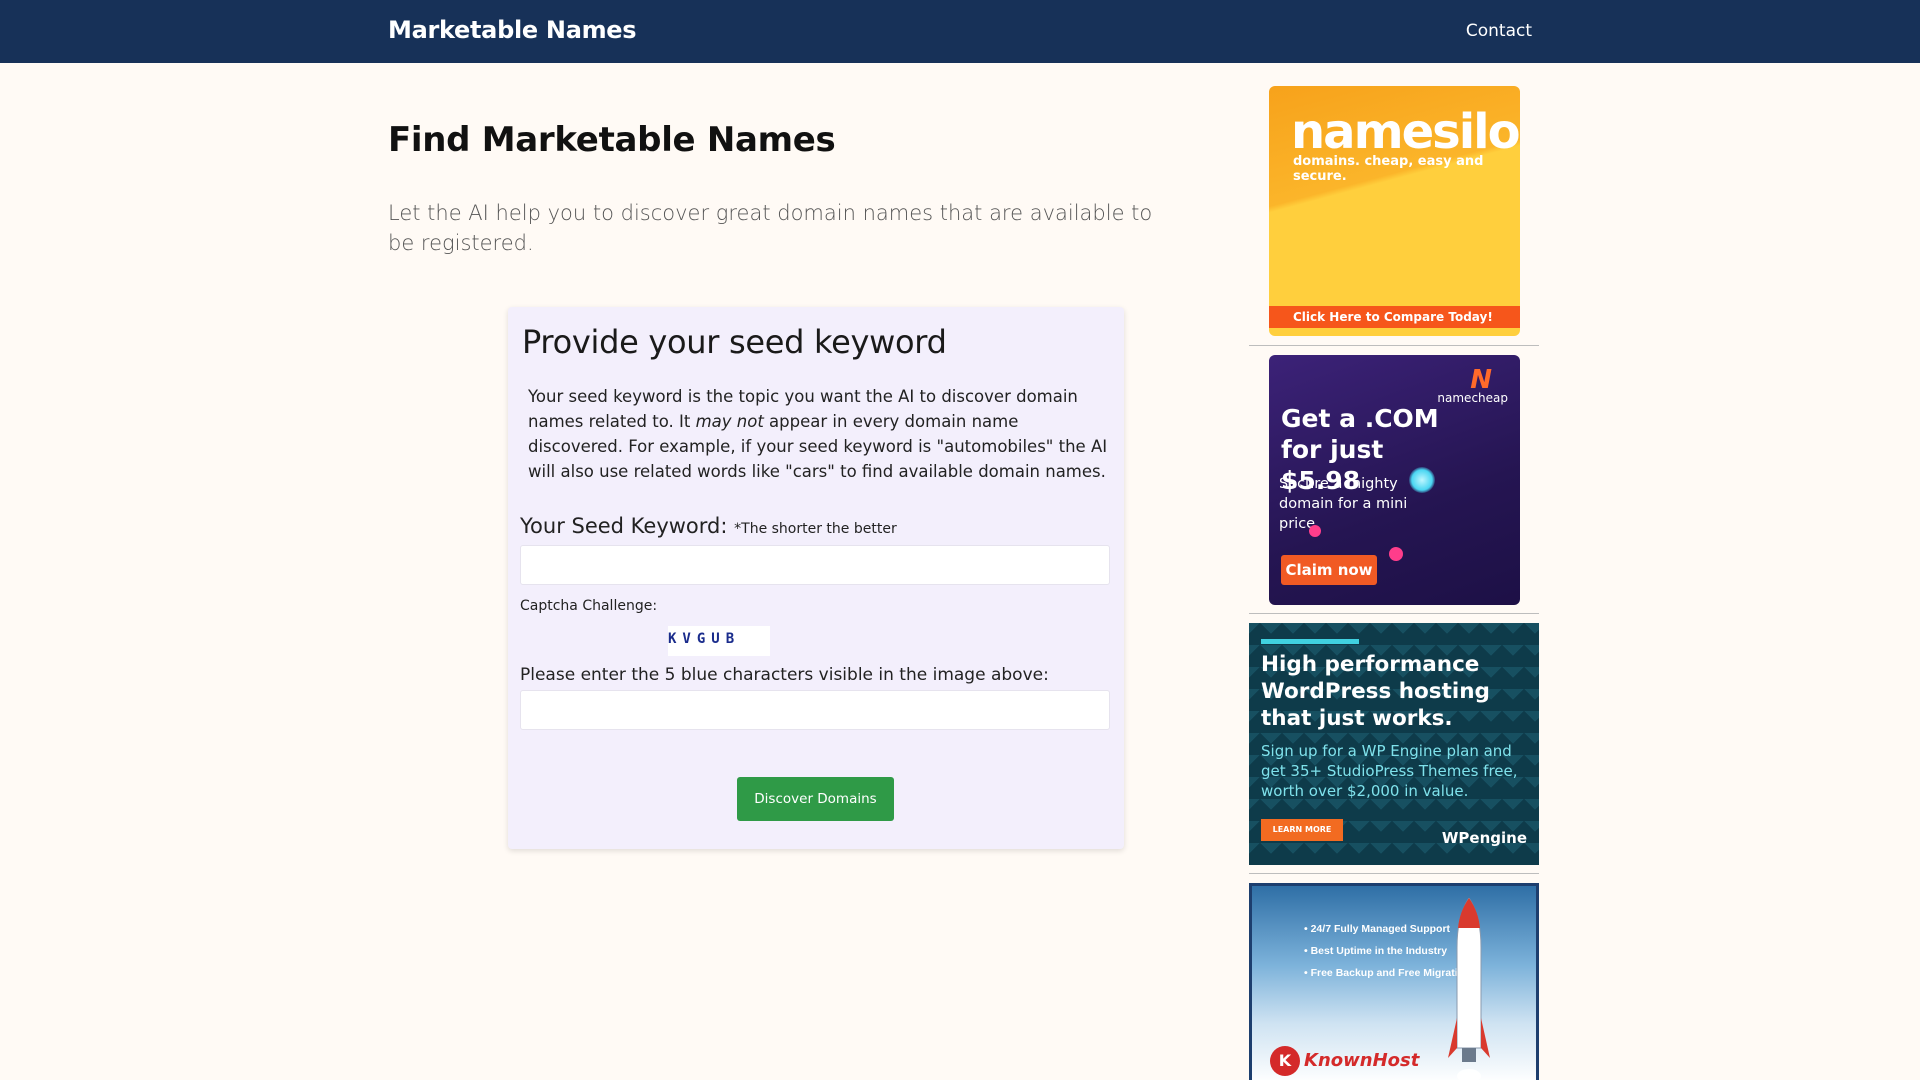 The width and height of the screenshot is (1920, 1080). What do you see at coordinates (1499, 31) in the screenshot?
I see `nav-contact-link: Contact` at bounding box center [1499, 31].